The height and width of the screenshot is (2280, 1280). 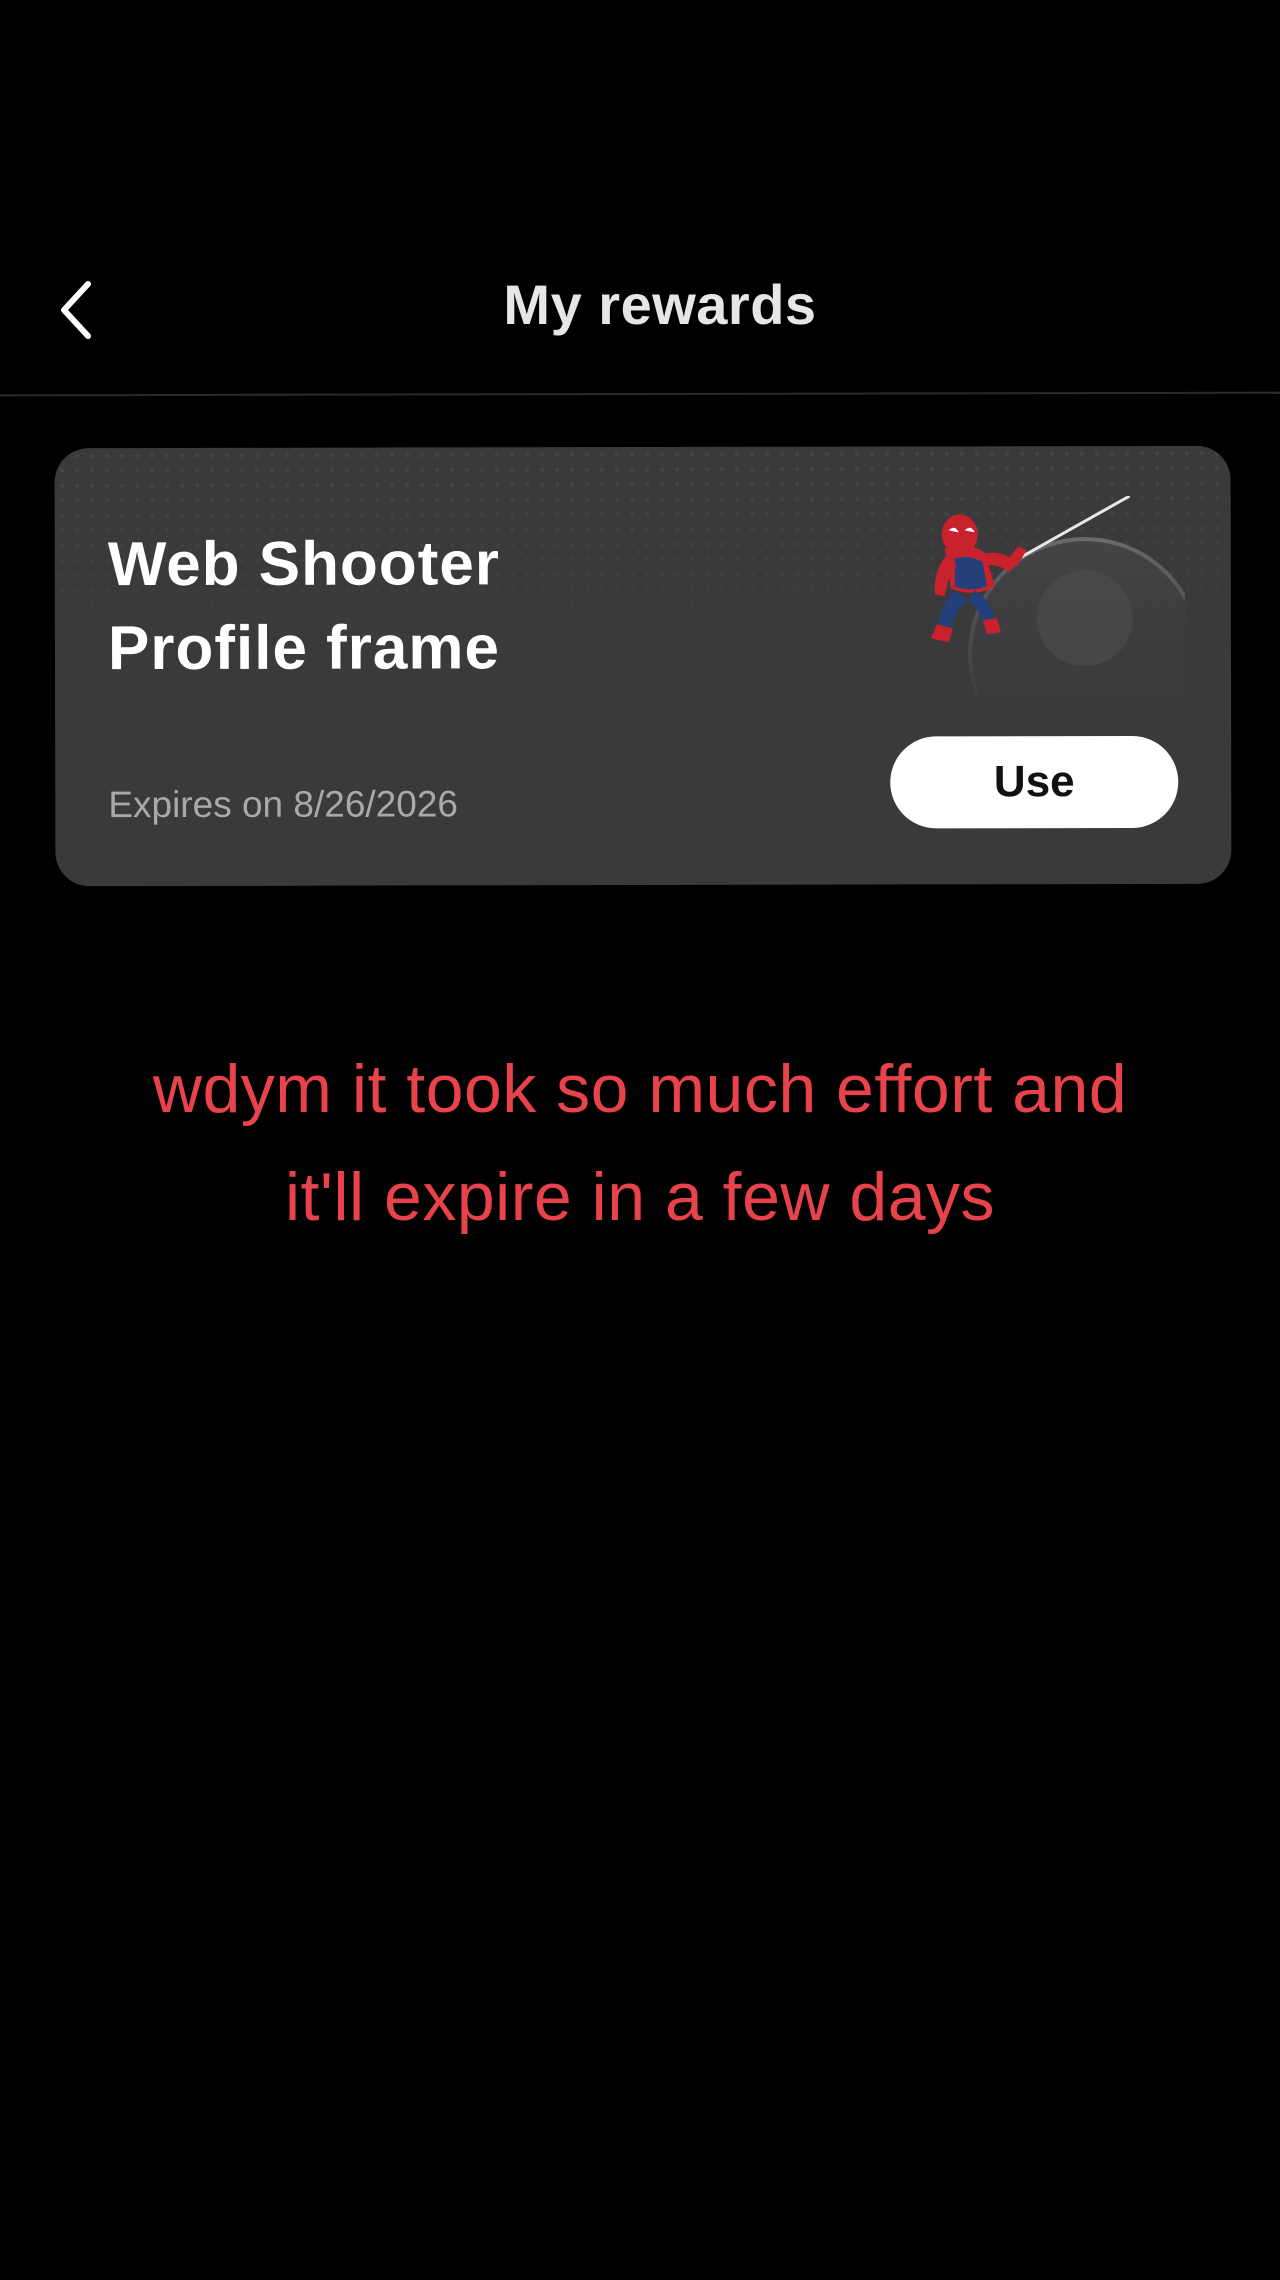 What do you see at coordinates (283, 804) in the screenshot?
I see `expiry-date: Expires on 8/26/2026` at bounding box center [283, 804].